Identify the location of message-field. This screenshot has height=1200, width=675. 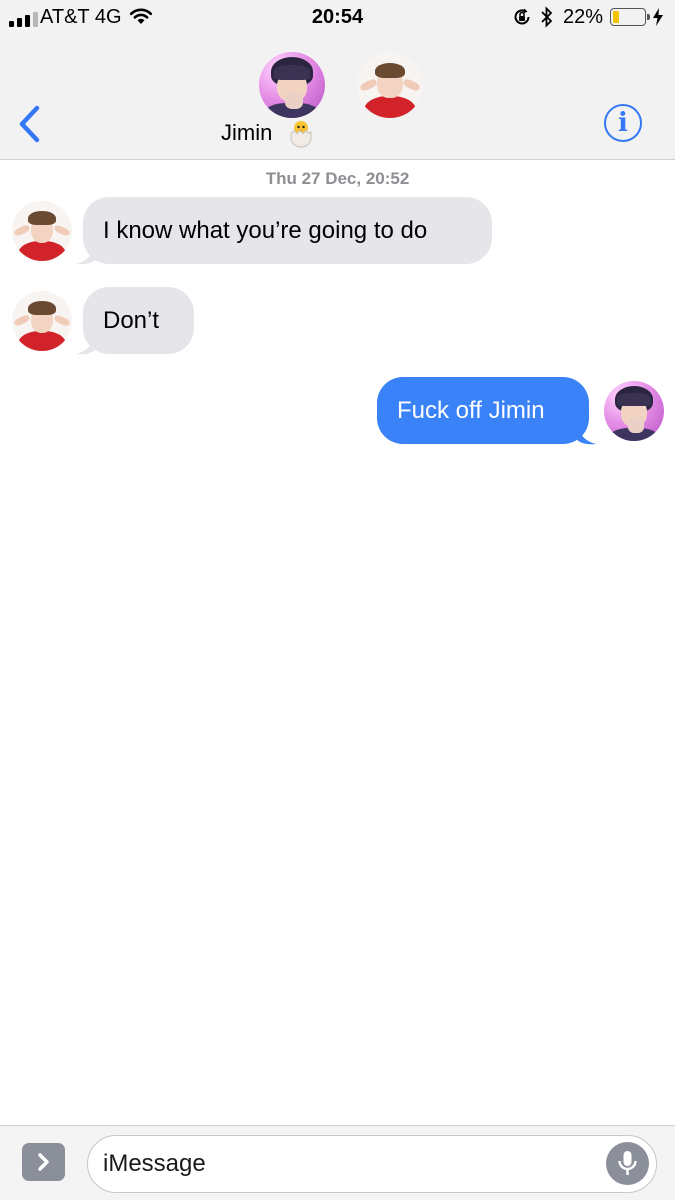
(372, 1164).